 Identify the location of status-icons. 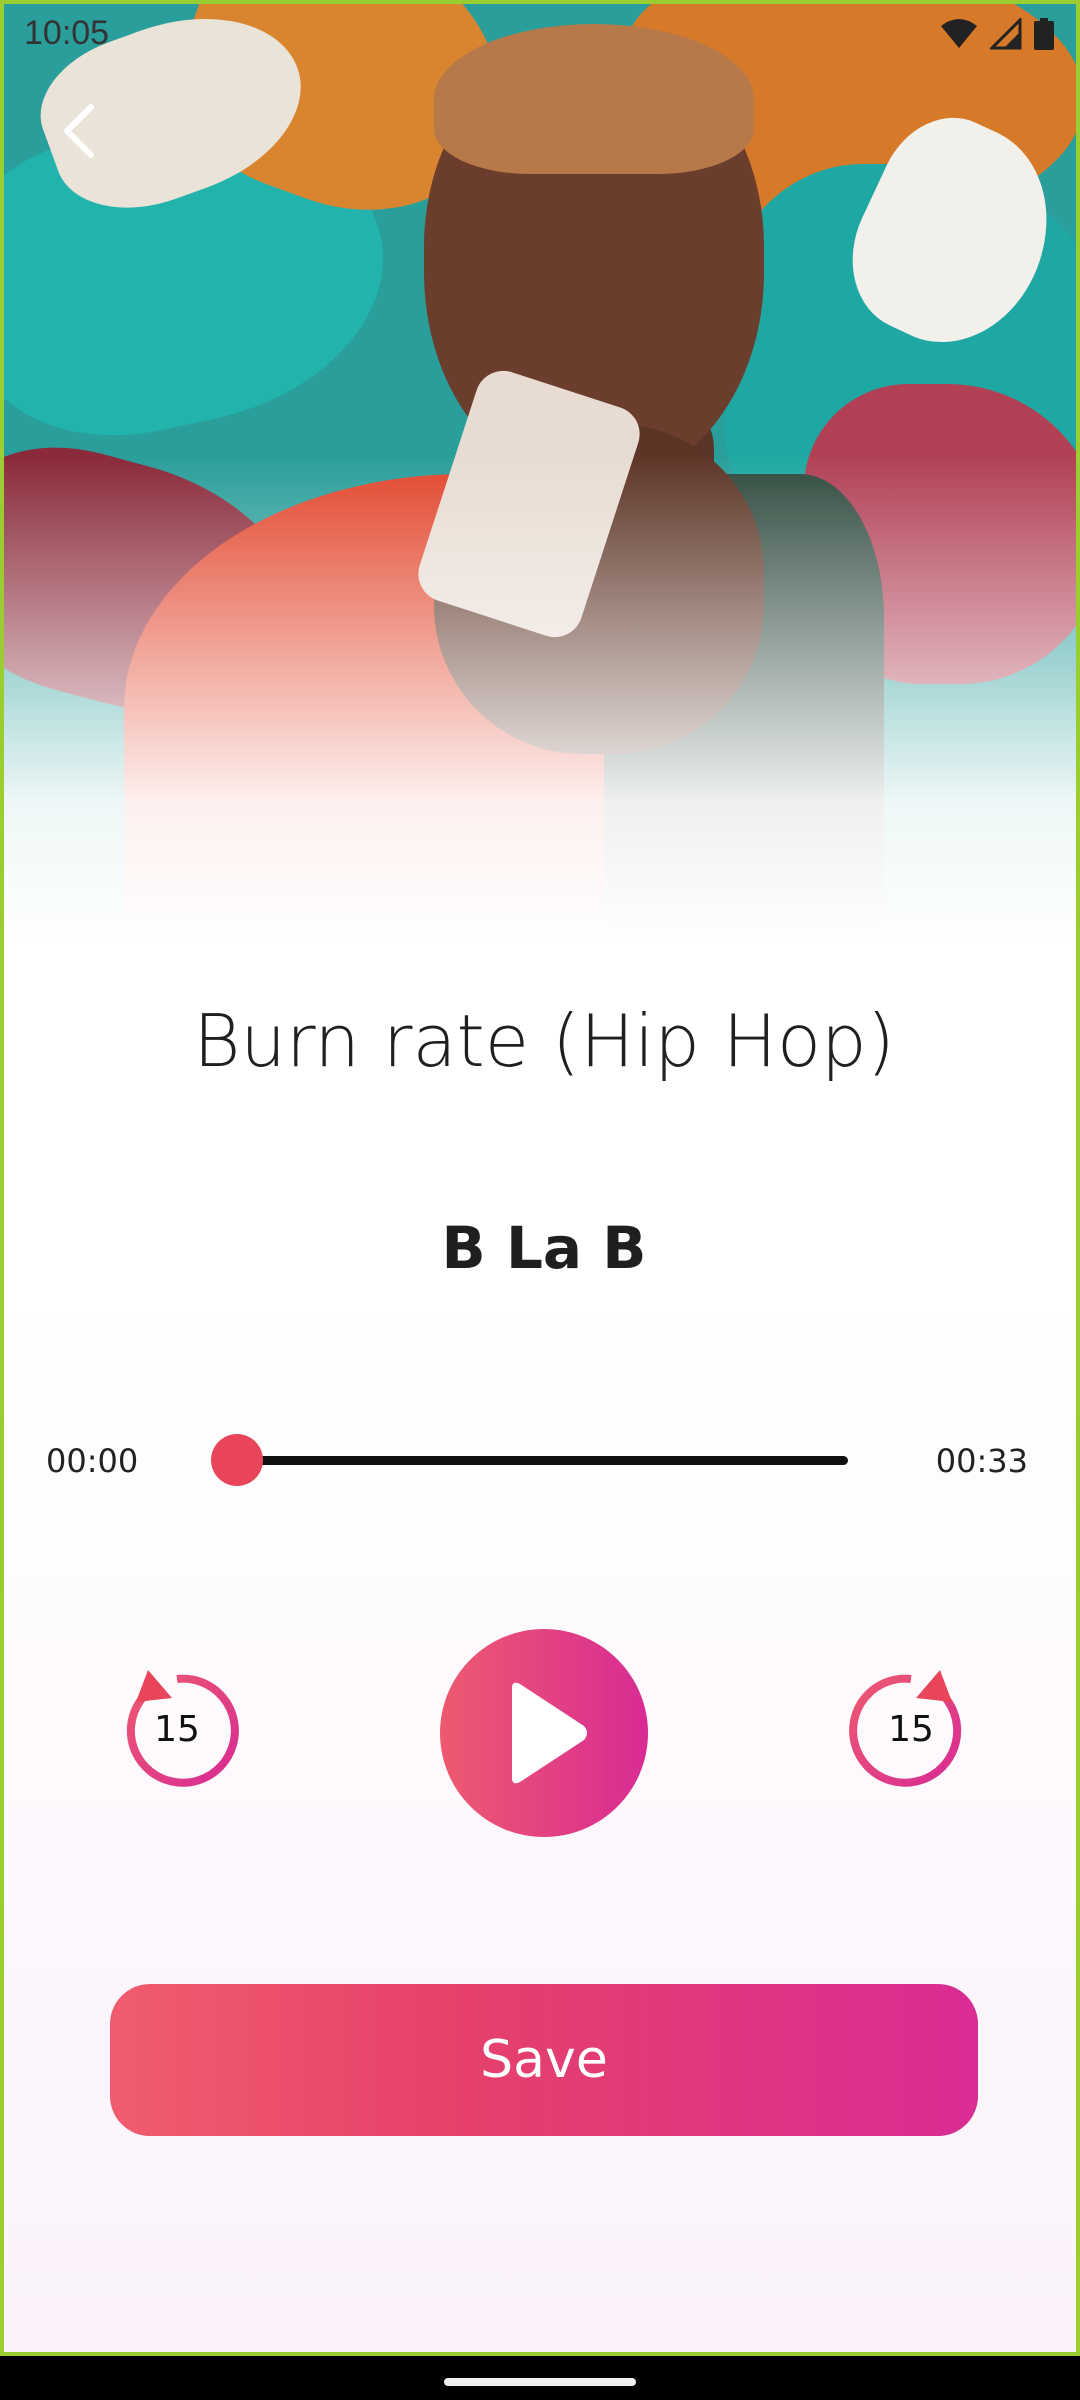
(997, 34).